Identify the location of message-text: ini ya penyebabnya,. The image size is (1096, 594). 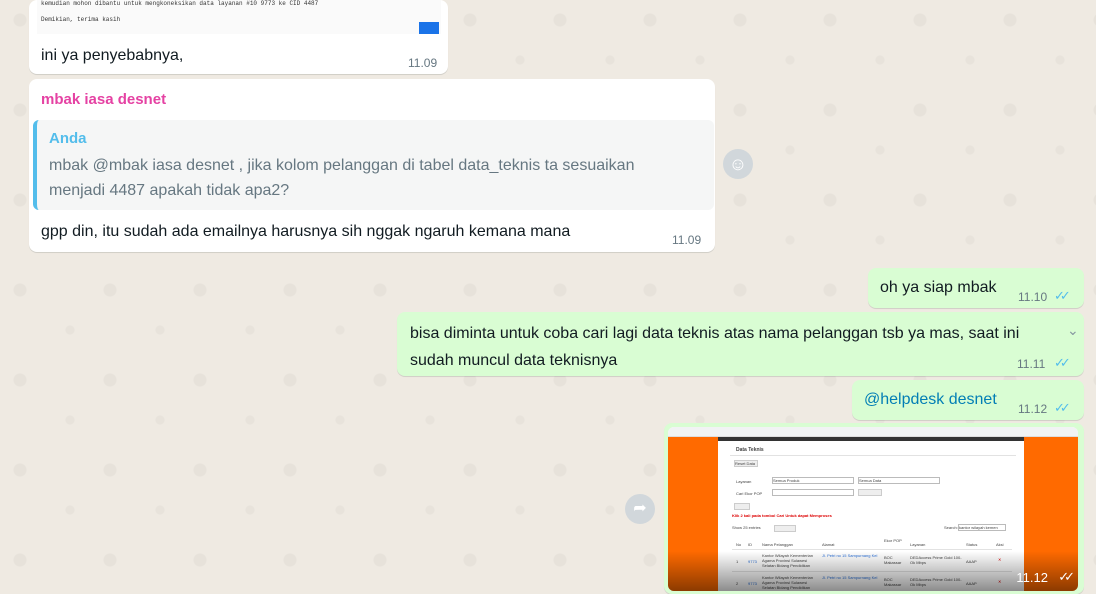
(112, 55).